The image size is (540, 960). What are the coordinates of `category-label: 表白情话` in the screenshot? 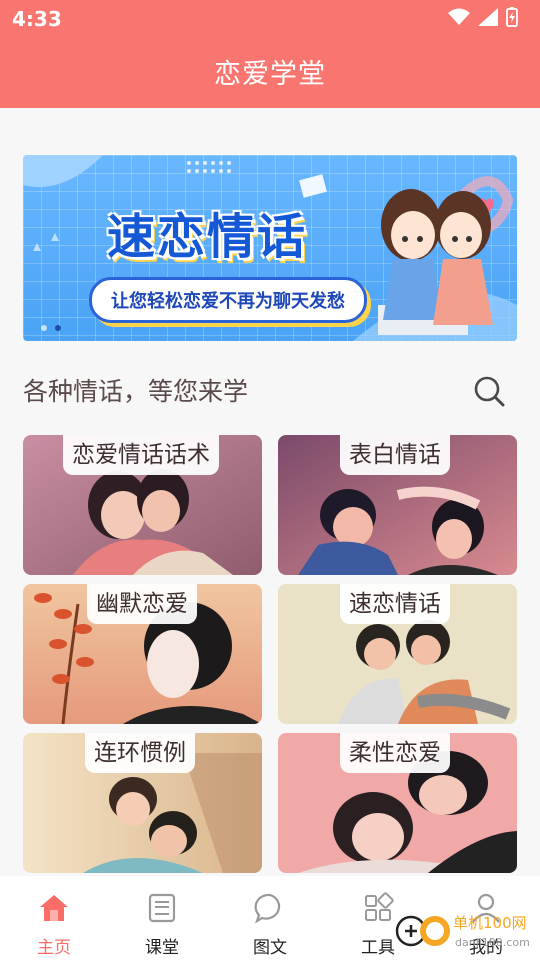 It's located at (395, 455).